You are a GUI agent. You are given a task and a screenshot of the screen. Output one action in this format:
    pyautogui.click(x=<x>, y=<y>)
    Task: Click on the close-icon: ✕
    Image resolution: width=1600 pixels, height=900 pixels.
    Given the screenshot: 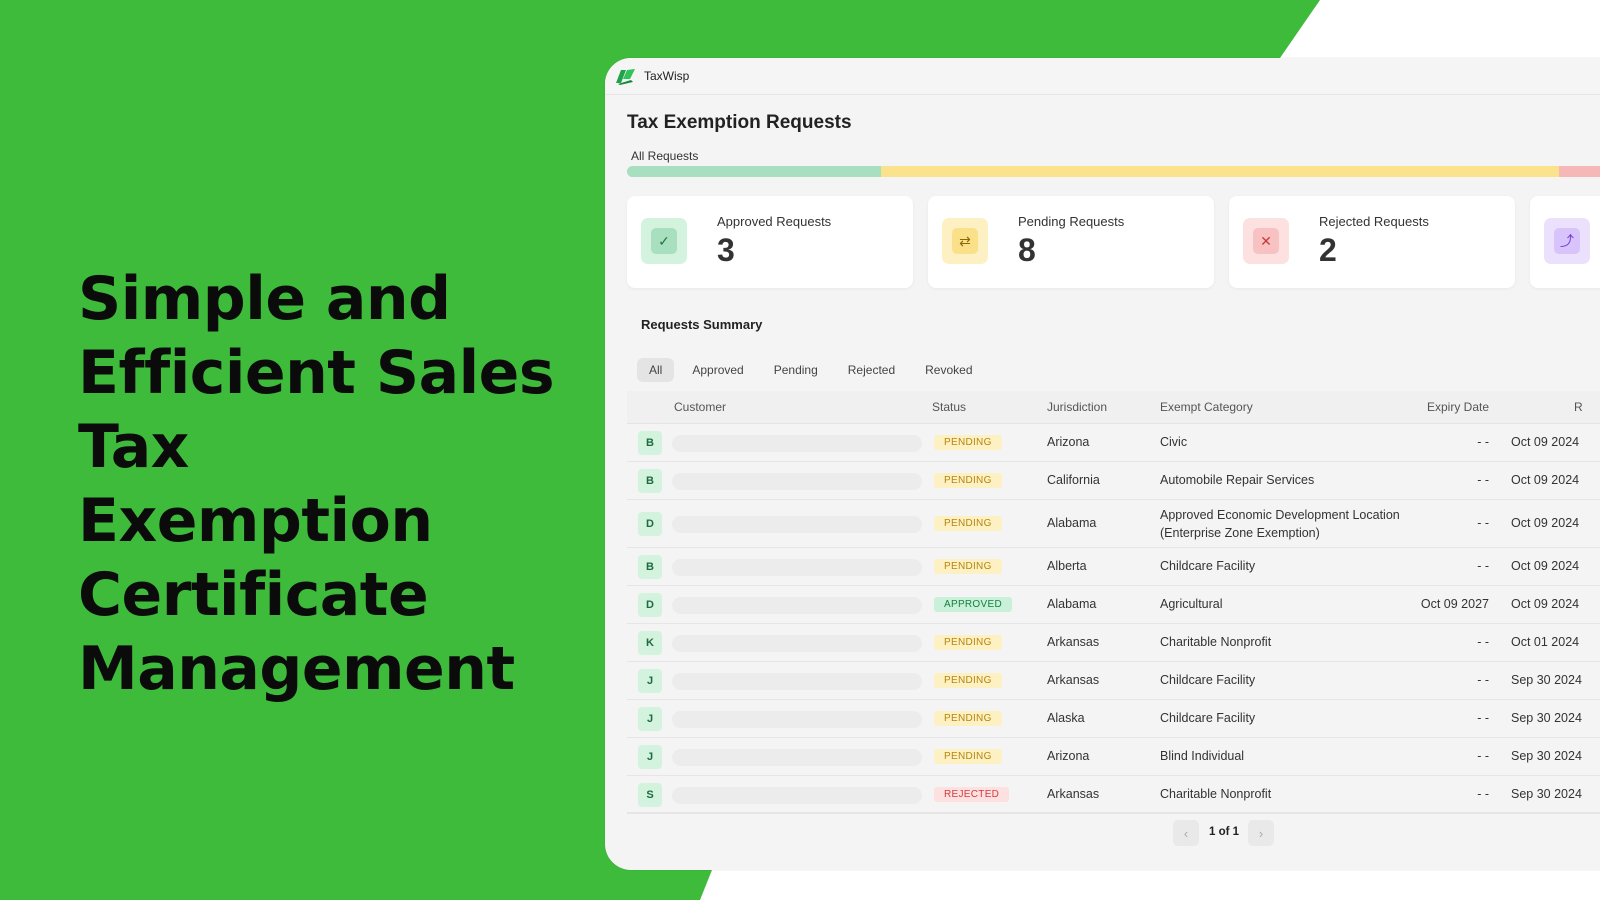 What is the action you would take?
    pyautogui.click(x=1266, y=241)
    